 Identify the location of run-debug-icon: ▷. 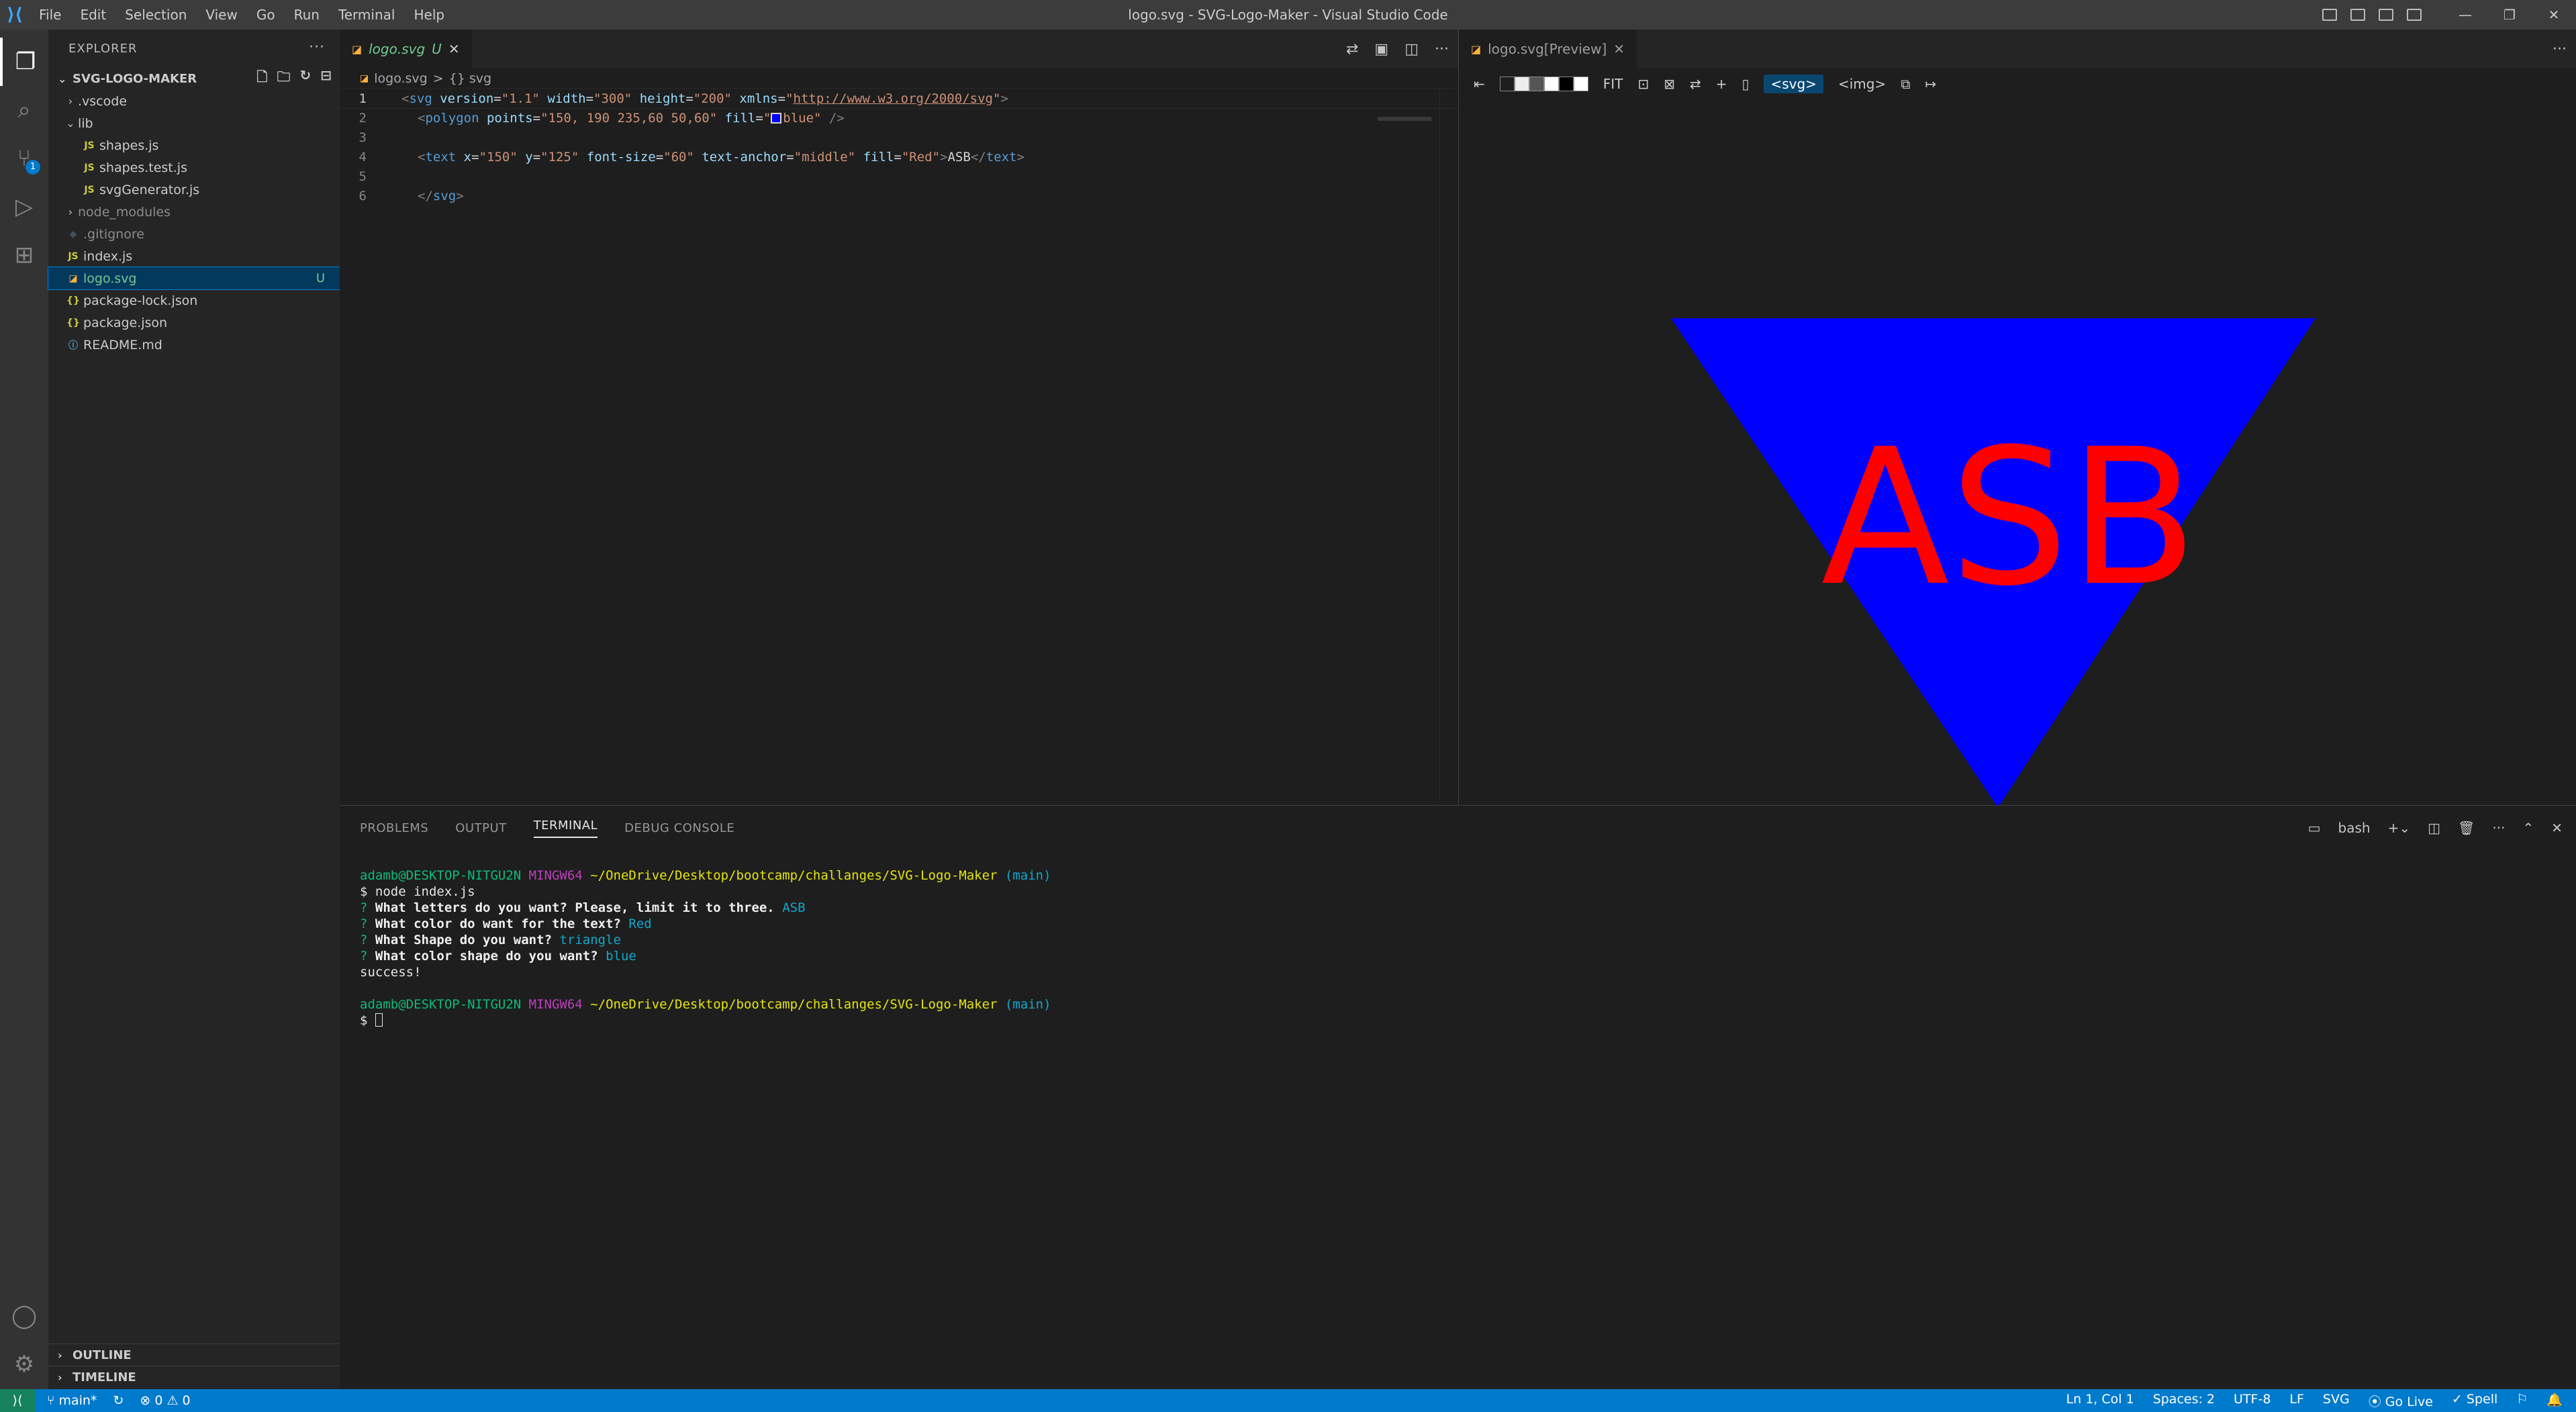
(24, 207).